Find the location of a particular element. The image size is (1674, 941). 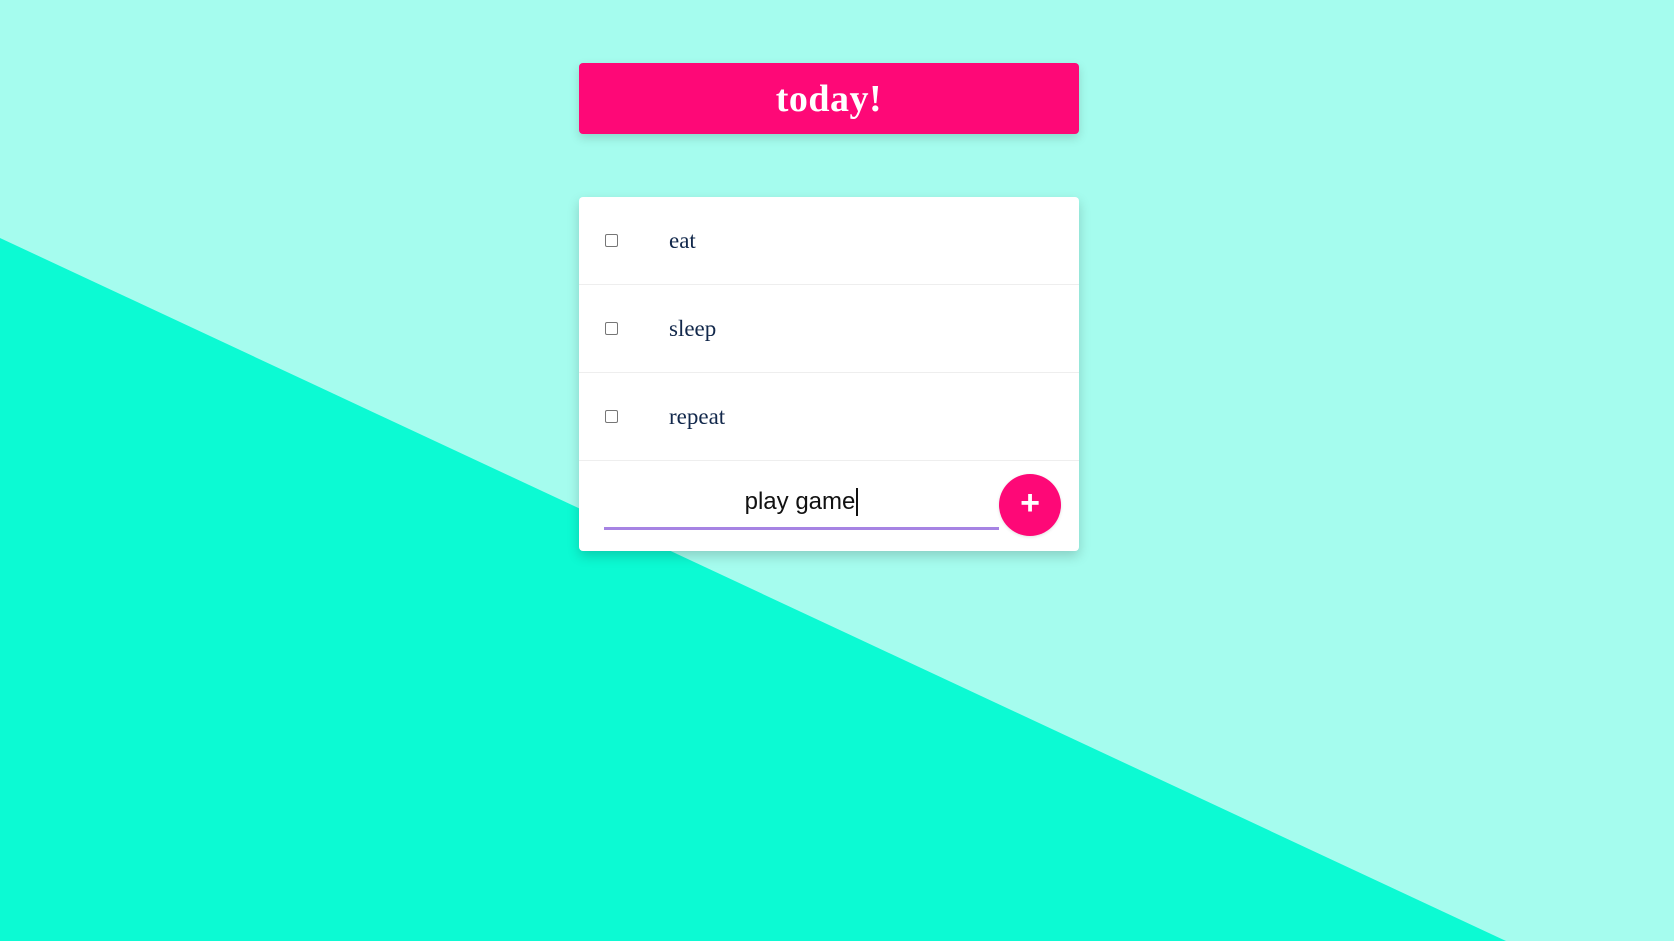

page-title: today! is located at coordinates (829, 98).